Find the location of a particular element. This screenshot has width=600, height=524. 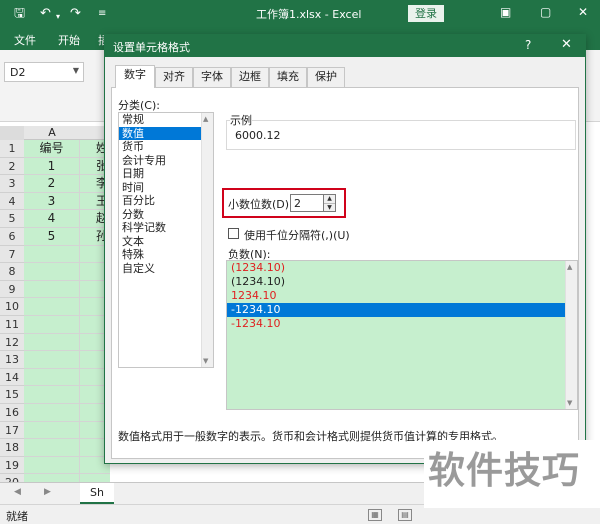

undo-icon: ↶ is located at coordinates (45, 14).